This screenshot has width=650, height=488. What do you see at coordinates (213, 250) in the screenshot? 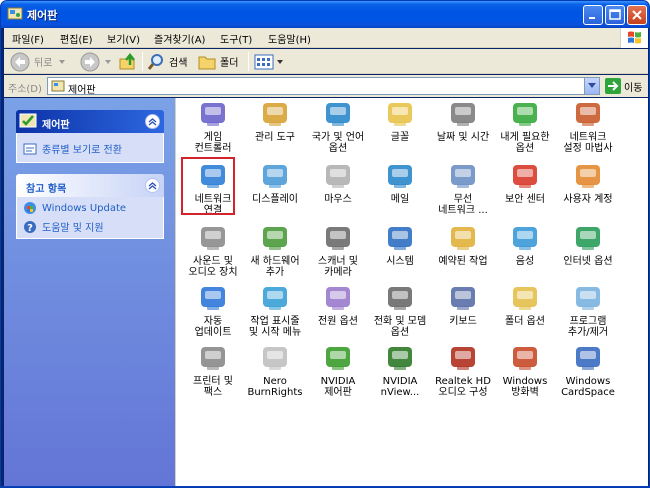
I see `control-panel-item: 사운드 및 오디오 장치` at bounding box center [213, 250].